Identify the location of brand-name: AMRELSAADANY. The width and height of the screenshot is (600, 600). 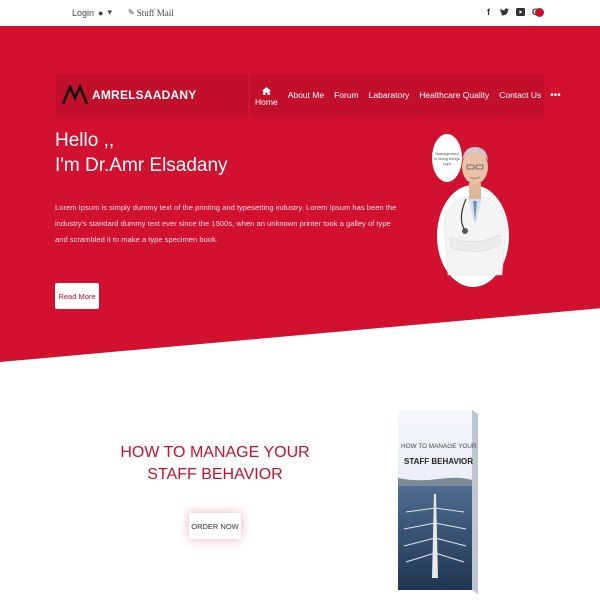
(144, 95).